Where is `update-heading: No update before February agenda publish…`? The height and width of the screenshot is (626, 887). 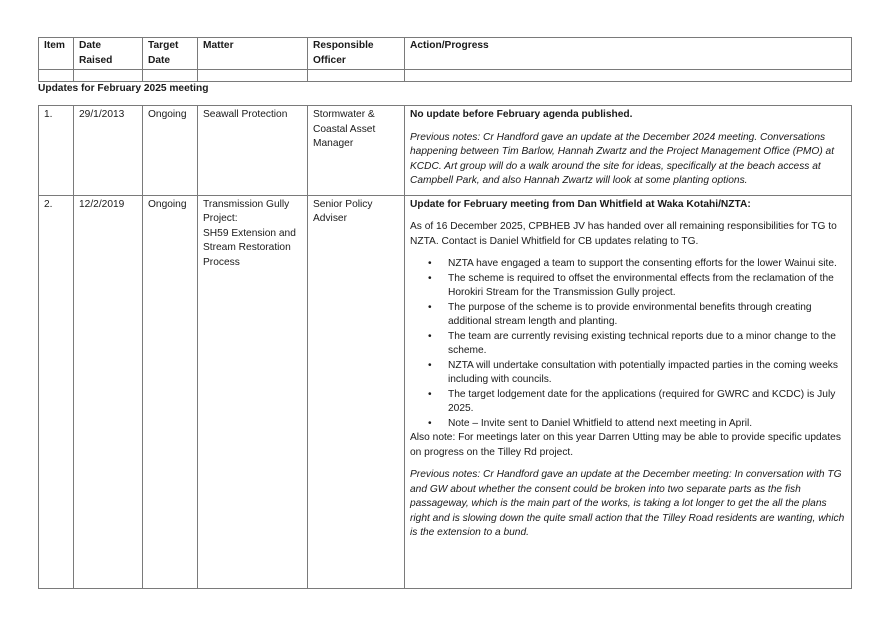
update-heading: No update before February agenda publish… is located at coordinates (521, 114).